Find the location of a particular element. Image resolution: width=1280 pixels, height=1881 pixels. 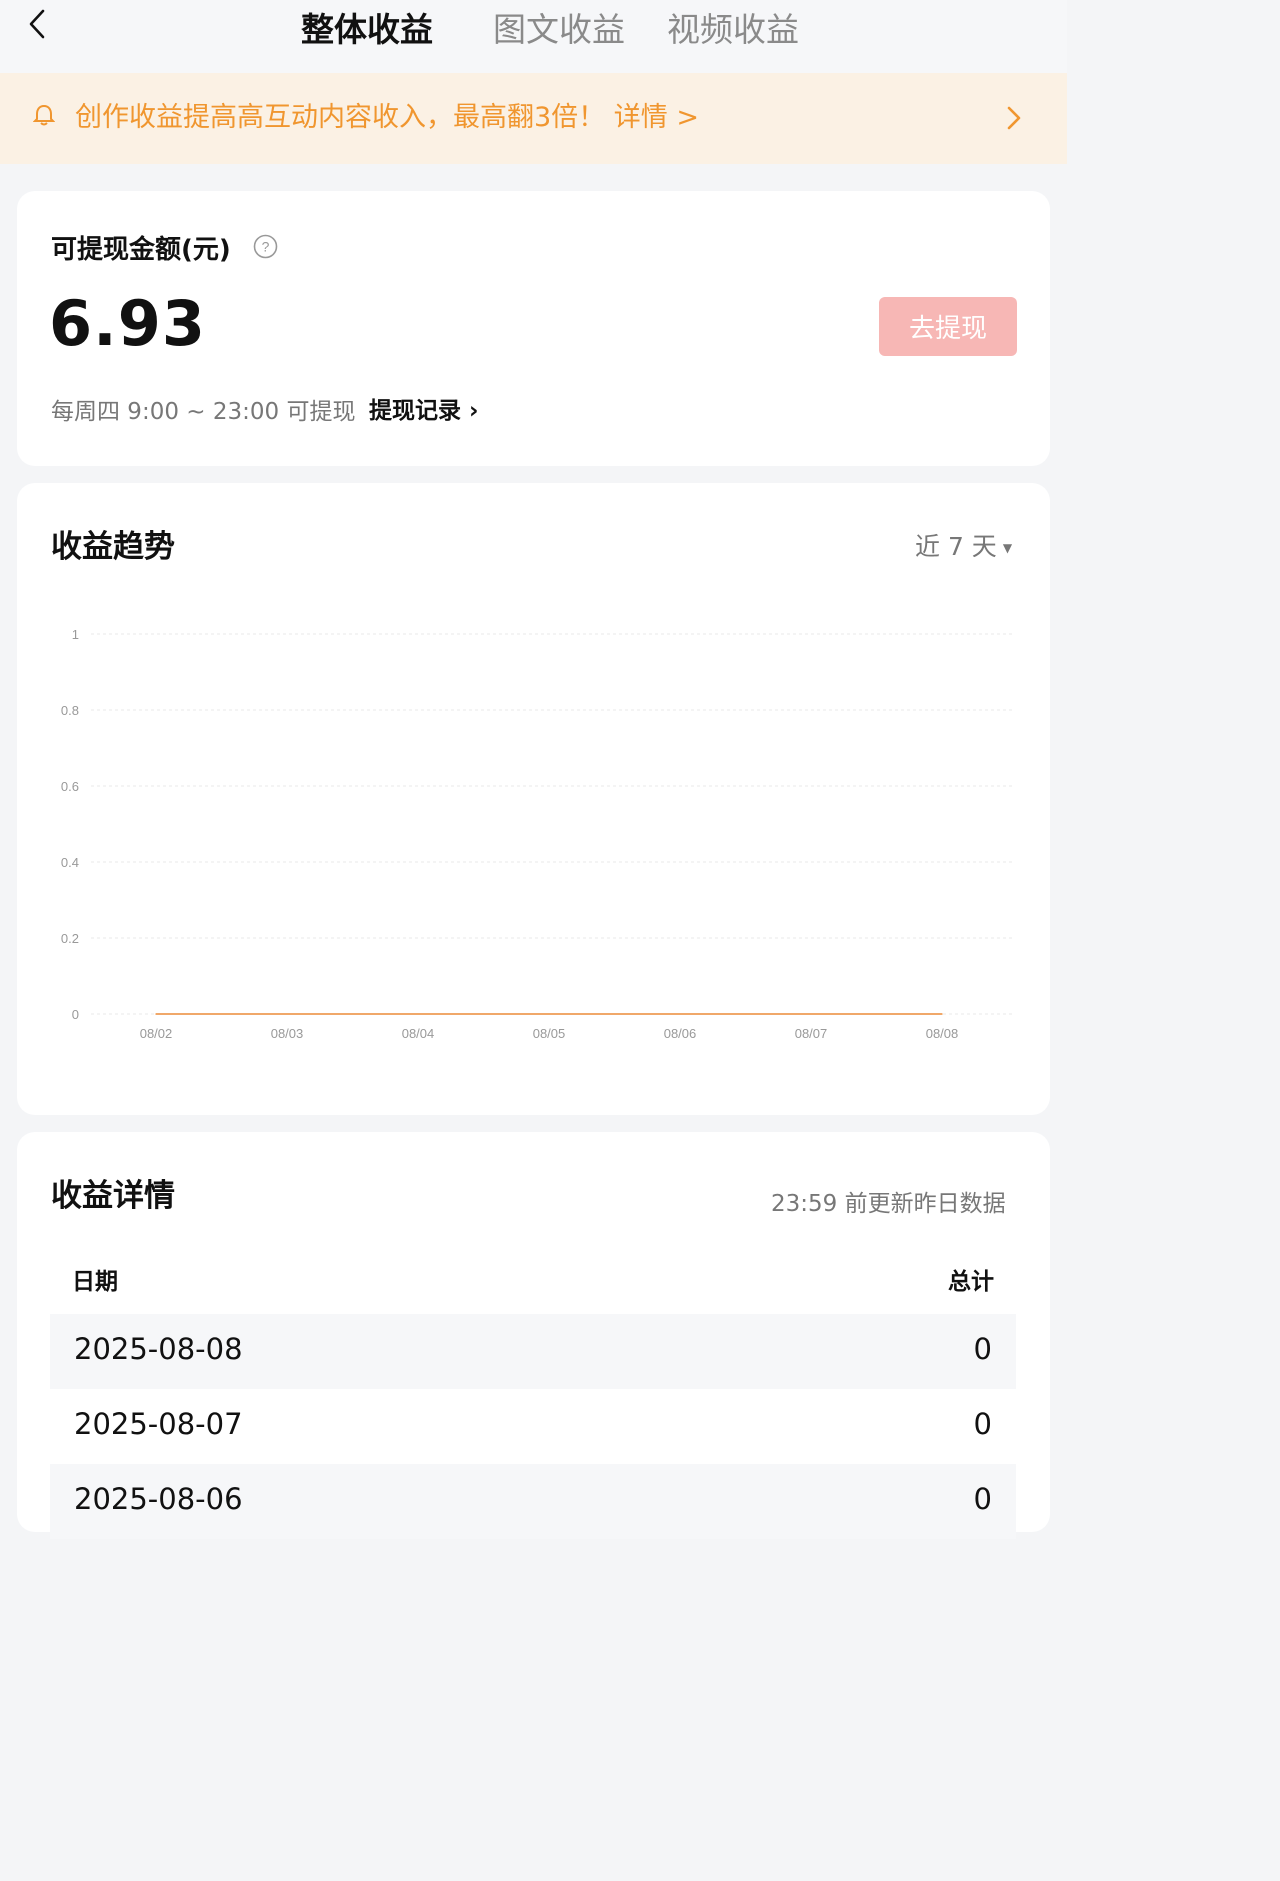

tab-article-earnings: 图文收益 is located at coordinates (559, 30).